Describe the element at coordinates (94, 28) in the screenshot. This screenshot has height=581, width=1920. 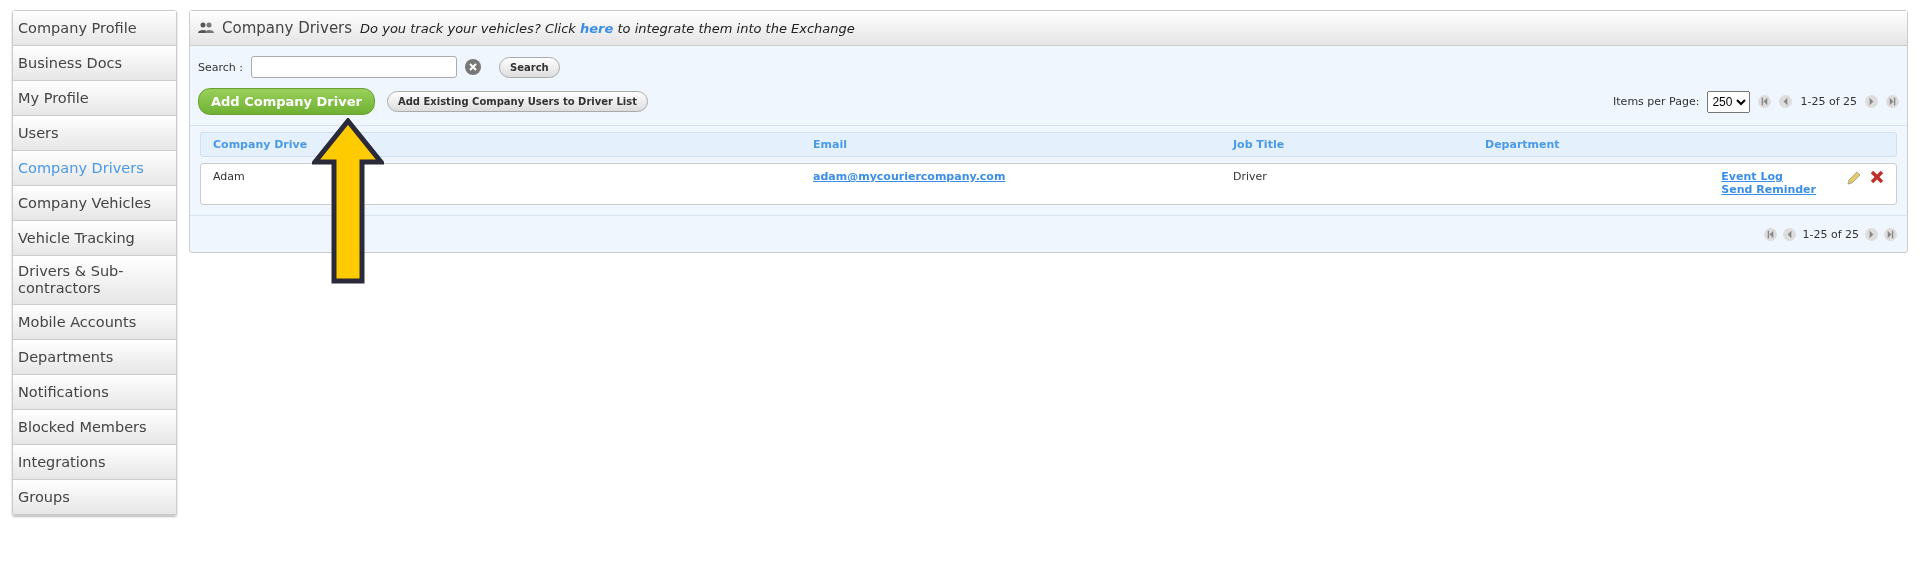
I see `sidebar-item: Company Profile` at that location.